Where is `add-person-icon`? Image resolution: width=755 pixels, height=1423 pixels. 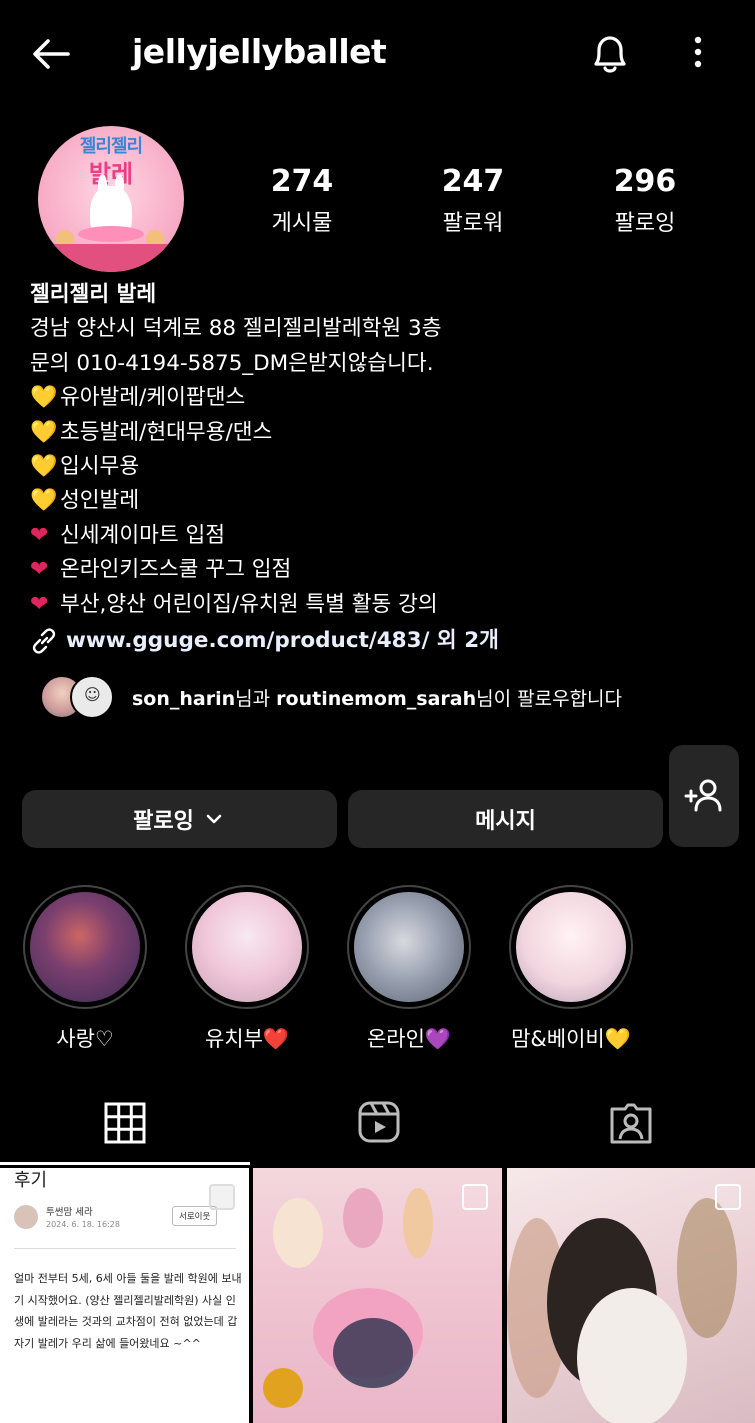
add-person-icon is located at coordinates (703, 795).